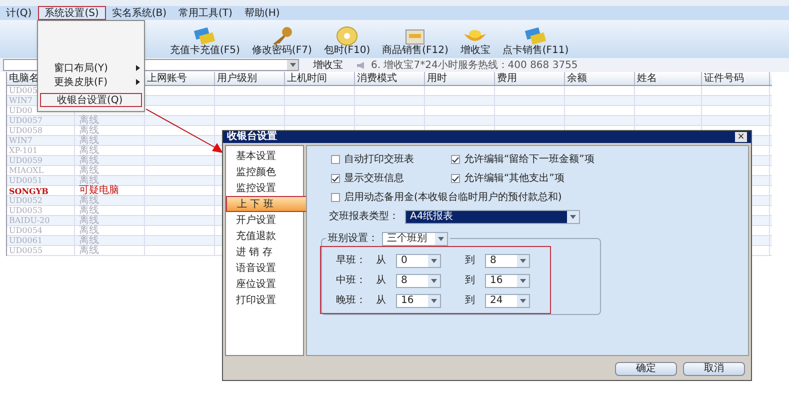 The height and width of the screenshot is (414, 789). Describe the element at coordinates (264, 300) in the screenshot. I see `nav-item: 打印设置` at that location.